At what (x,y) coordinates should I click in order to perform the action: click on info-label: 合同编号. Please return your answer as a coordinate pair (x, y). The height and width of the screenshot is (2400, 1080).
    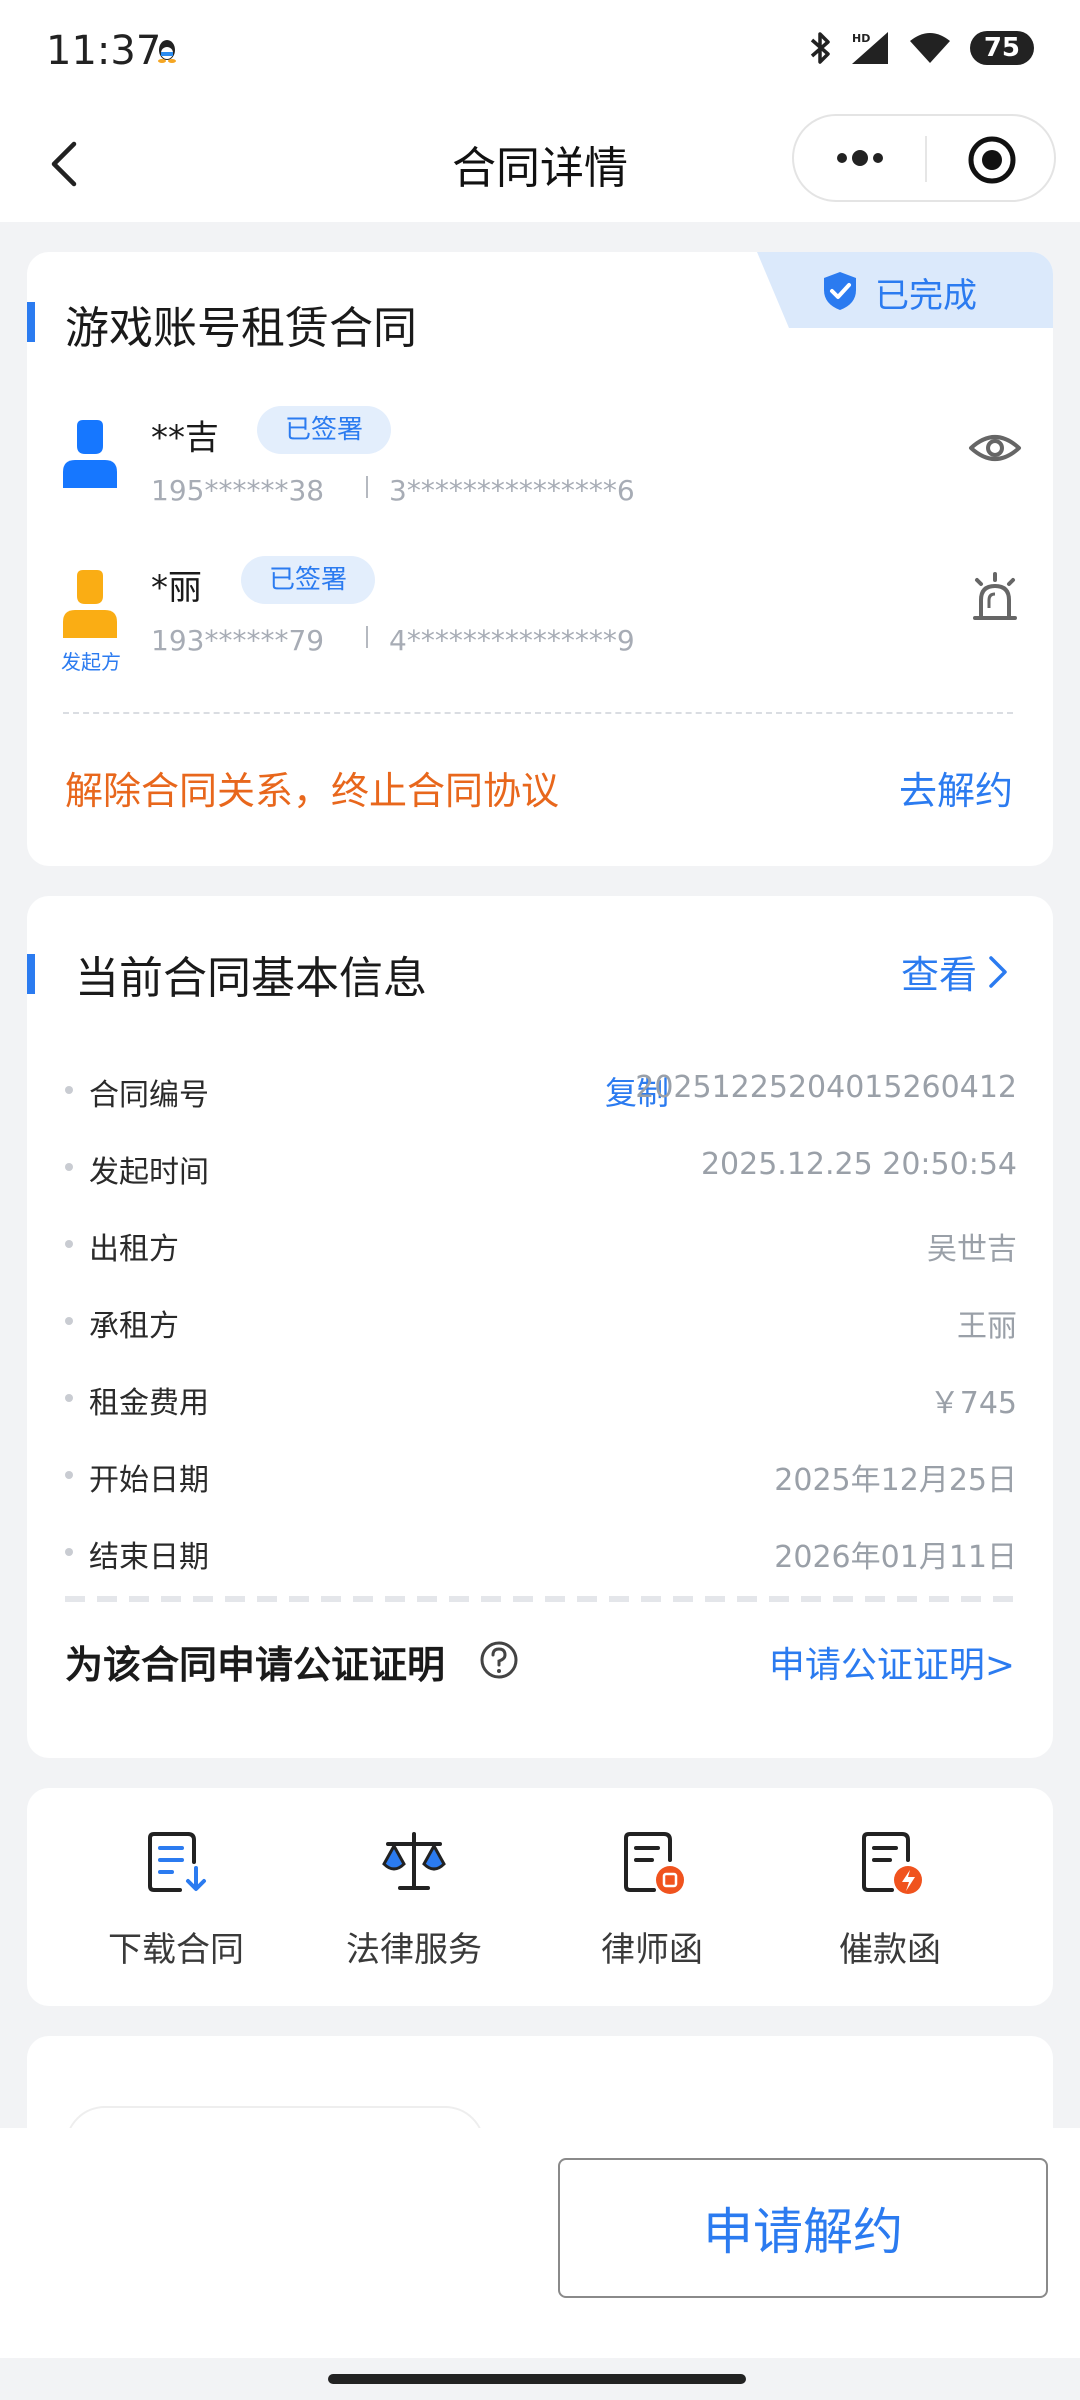
    Looking at the image, I should click on (149, 1095).